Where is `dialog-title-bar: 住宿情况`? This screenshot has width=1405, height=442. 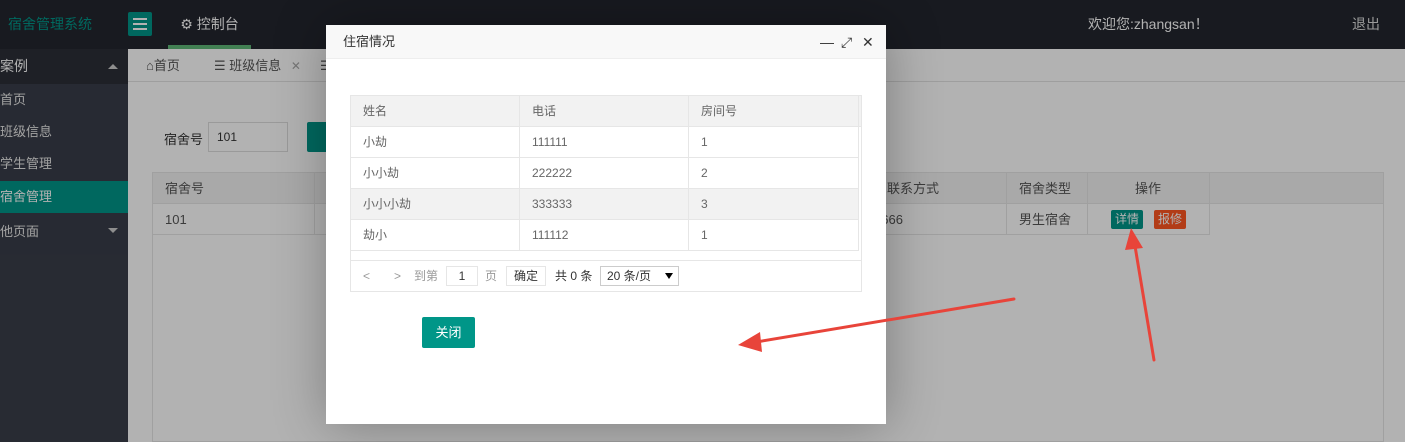
dialog-title-bar: 住宿情况 is located at coordinates (606, 42).